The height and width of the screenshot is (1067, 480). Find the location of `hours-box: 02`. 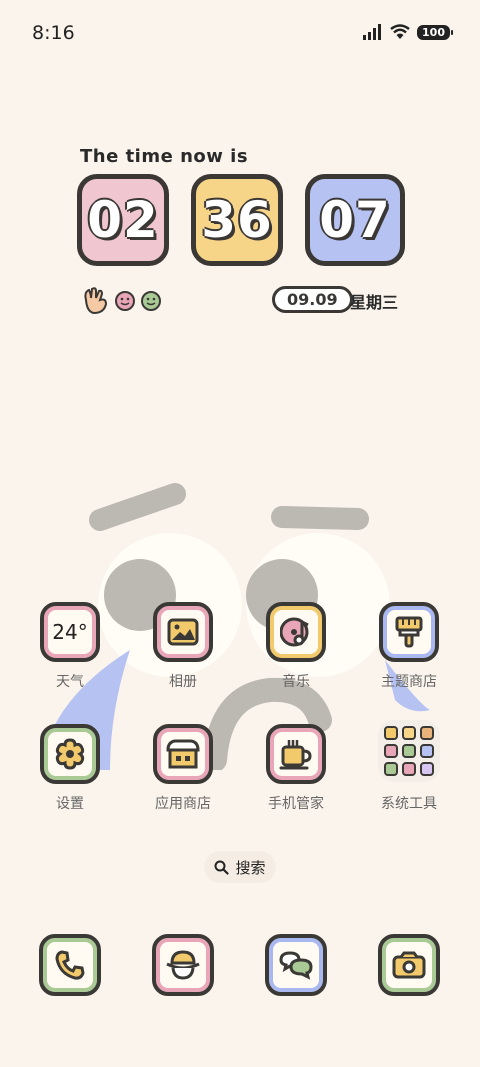

hours-box: 02 is located at coordinates (123, 220).